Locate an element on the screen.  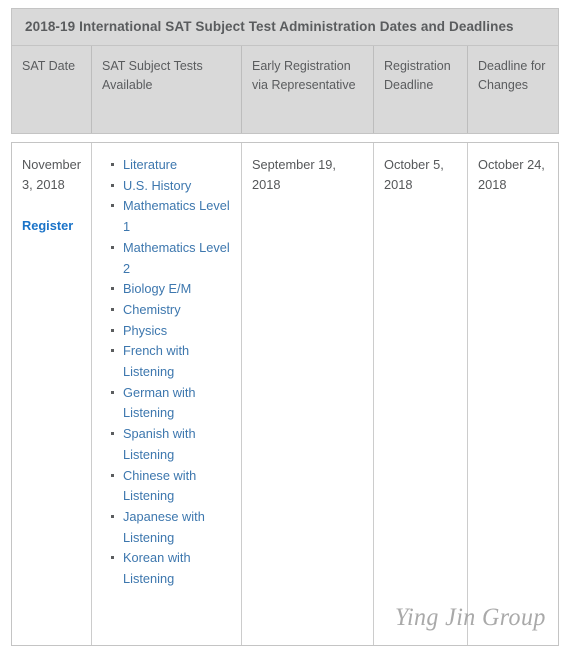
subject-link: Japanese with Listening is located at coordinates (164, 527).